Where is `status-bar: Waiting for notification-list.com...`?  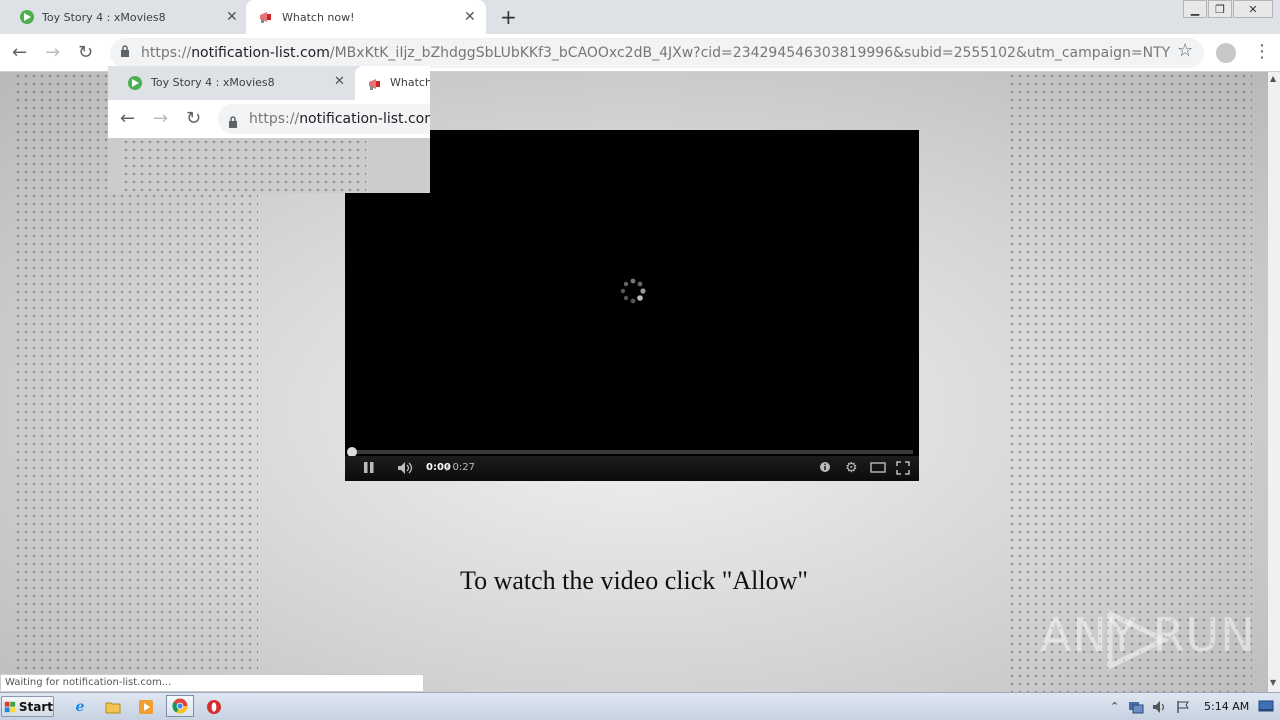
status-bar: Waiting for notification-list.com... is located at coordinates (212, 683).